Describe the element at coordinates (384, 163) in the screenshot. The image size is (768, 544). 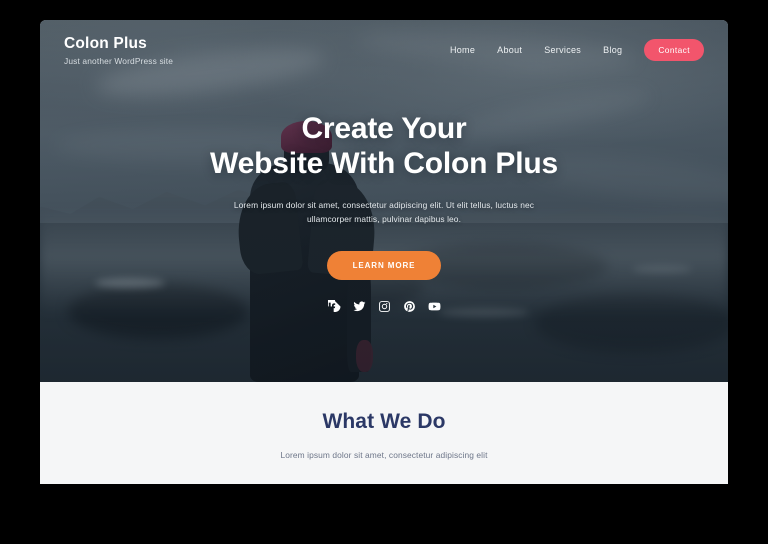
I see `hero-heading-line-2: Website With Colon Plus` at that location.